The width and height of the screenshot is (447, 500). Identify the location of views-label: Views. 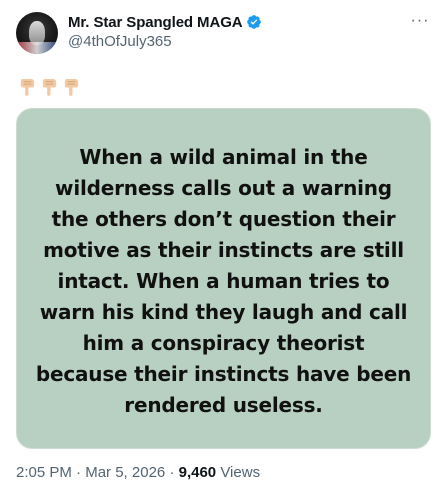
(240, 472).